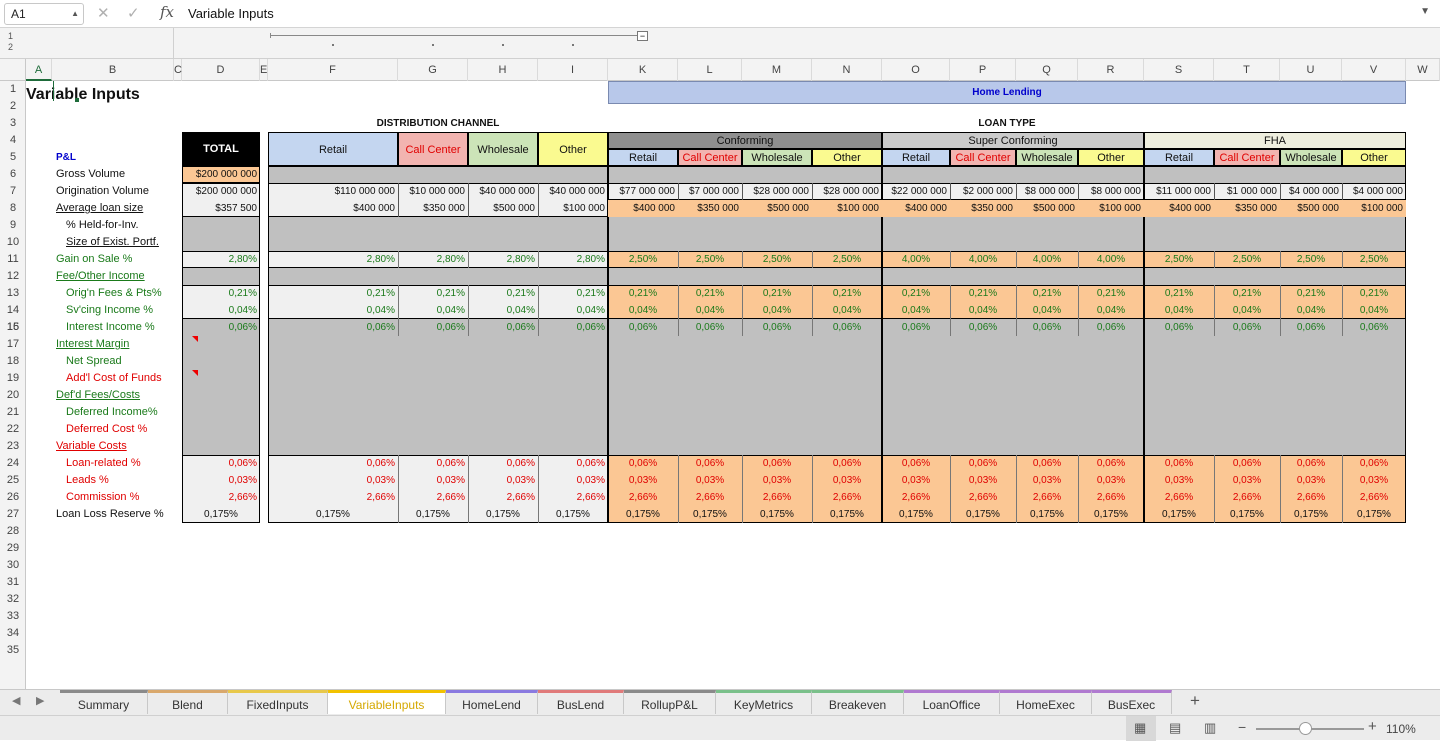  What do you see at coordinates (113, 70) in the screenshot?
I see `column-header-b: B` at bounding box center [113, 70].